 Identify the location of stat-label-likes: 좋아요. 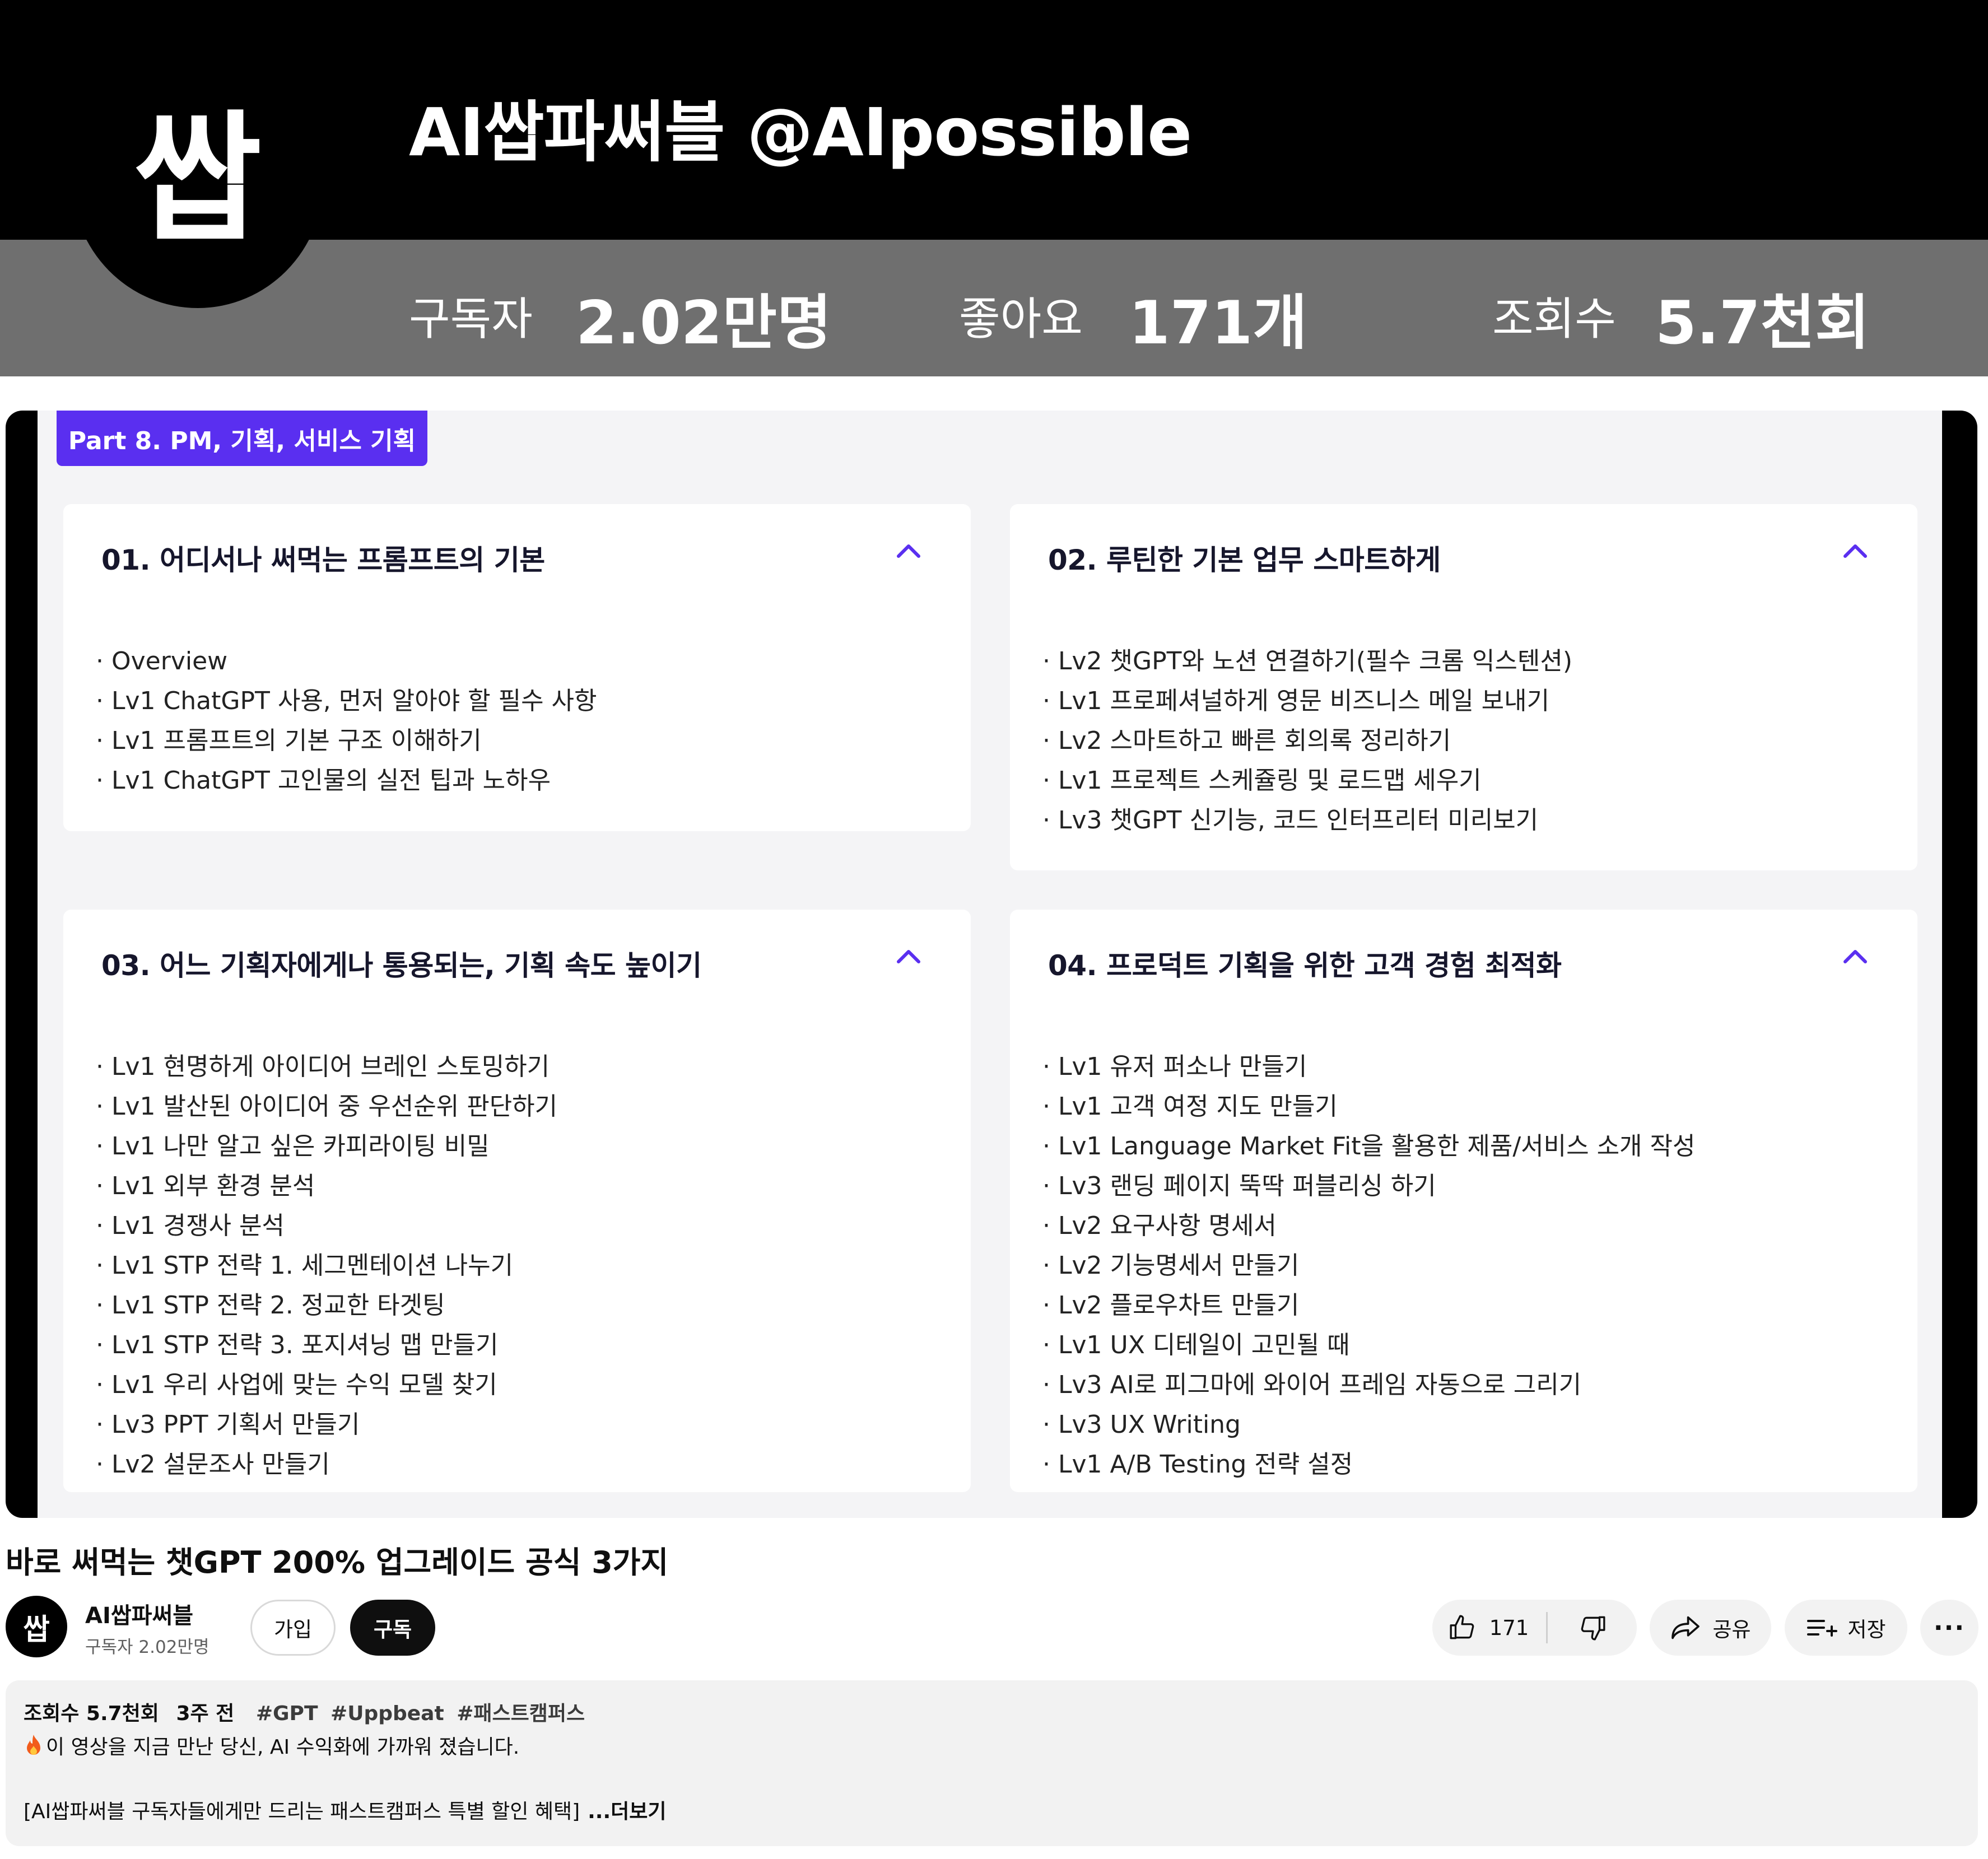
(1021, 319).